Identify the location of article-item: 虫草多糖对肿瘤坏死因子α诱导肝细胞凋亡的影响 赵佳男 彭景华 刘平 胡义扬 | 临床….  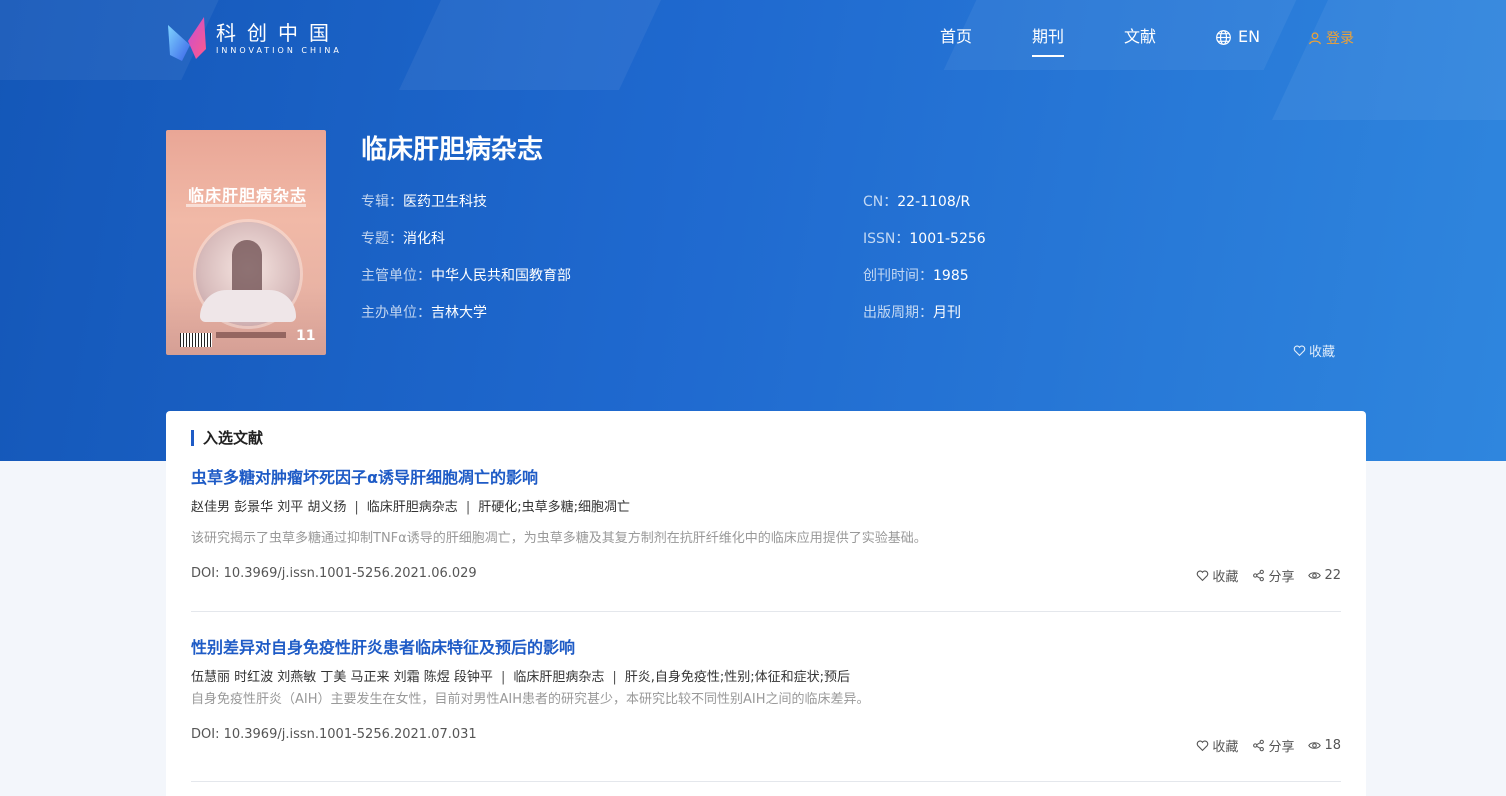
(766, 539).